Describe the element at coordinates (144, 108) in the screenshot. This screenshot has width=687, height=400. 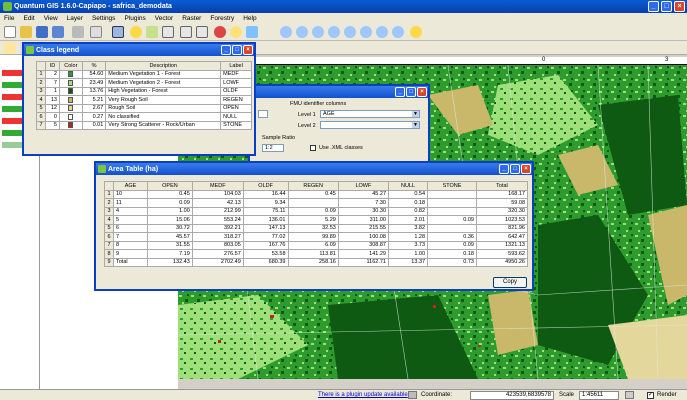
I see `table-row: 5 12 2.67 Rough Soil OPEN` at that location.